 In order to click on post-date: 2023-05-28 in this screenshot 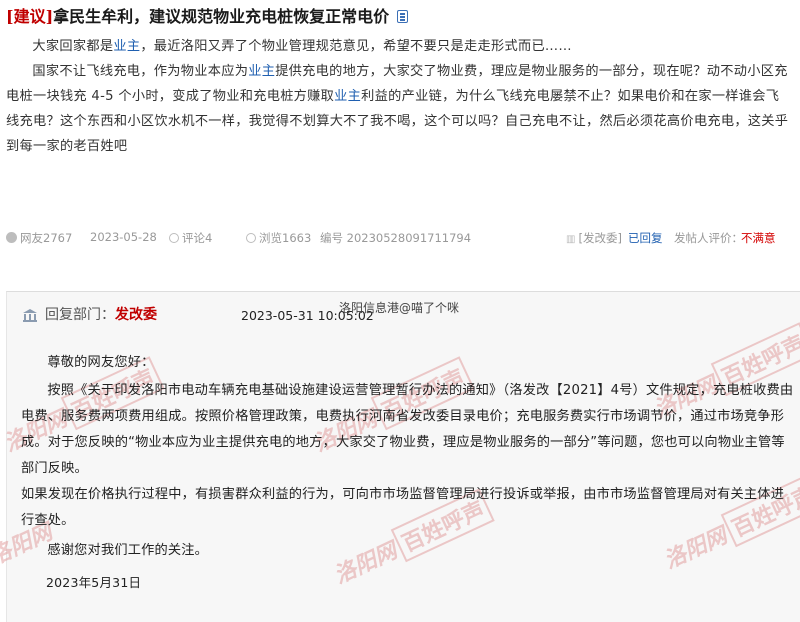, I will do `click(123, 237)`.